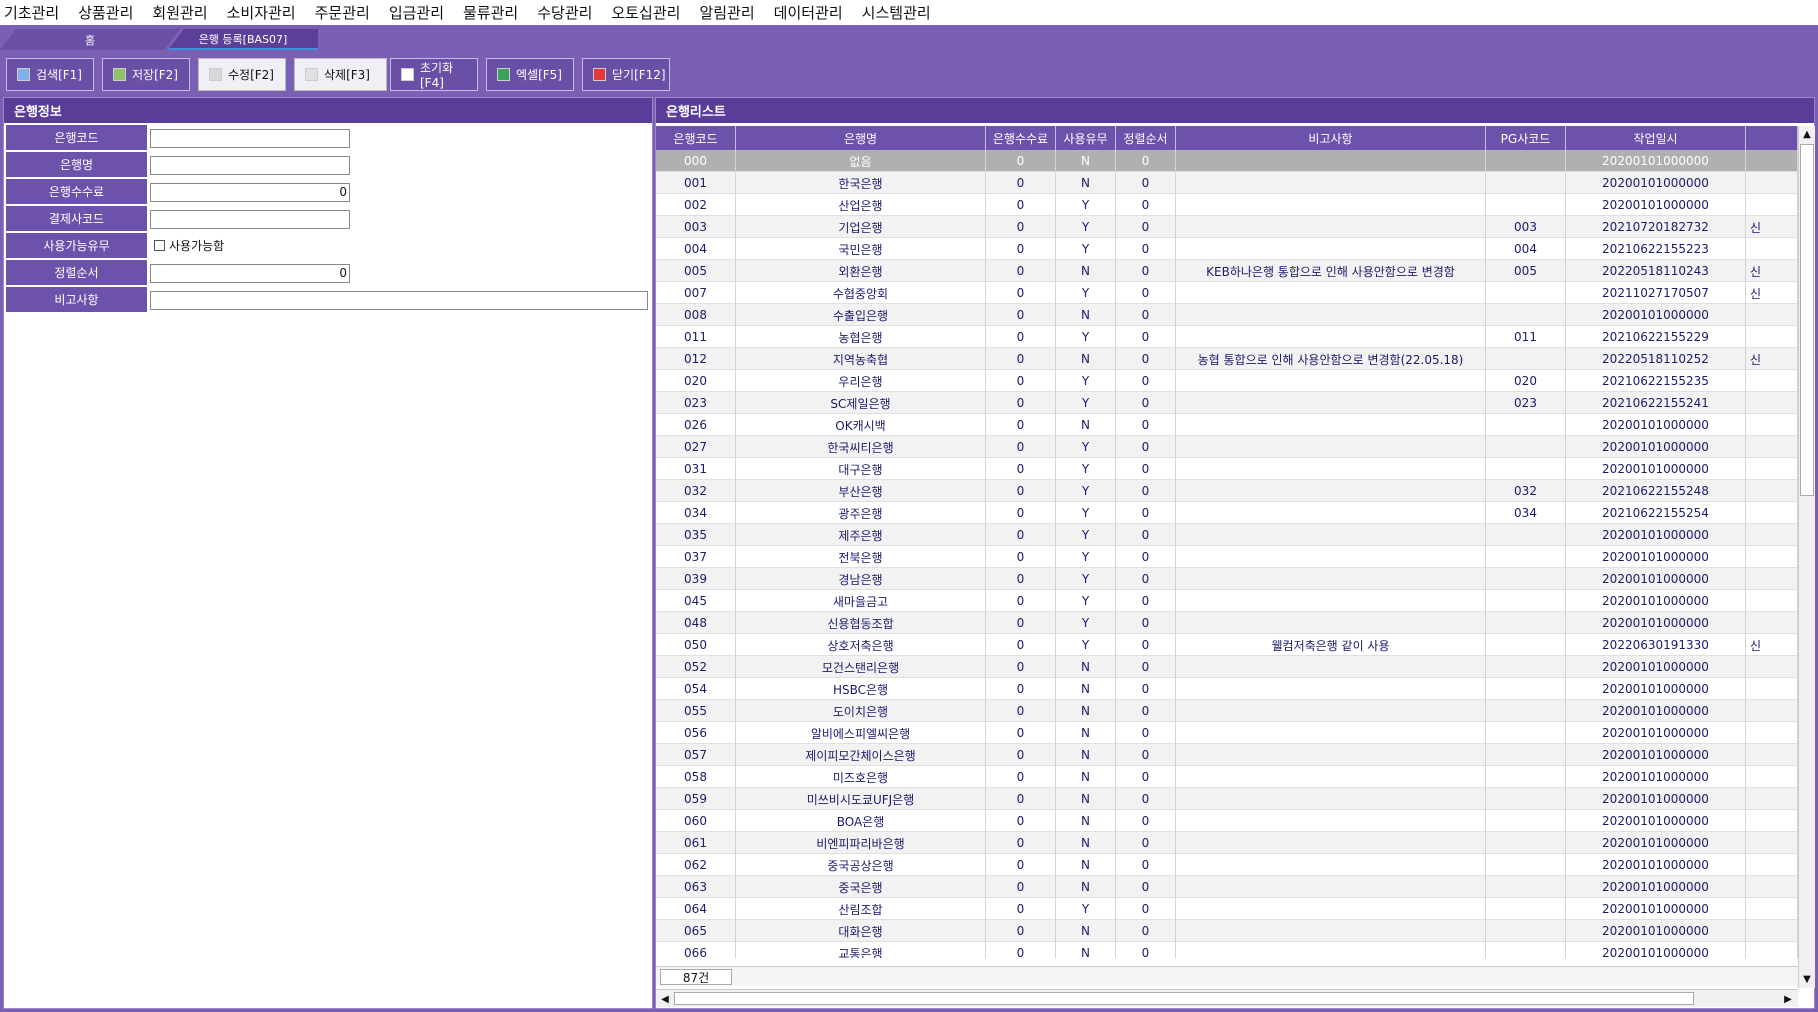  I want to click on menu-item: 상품관리, so click(105, 12).